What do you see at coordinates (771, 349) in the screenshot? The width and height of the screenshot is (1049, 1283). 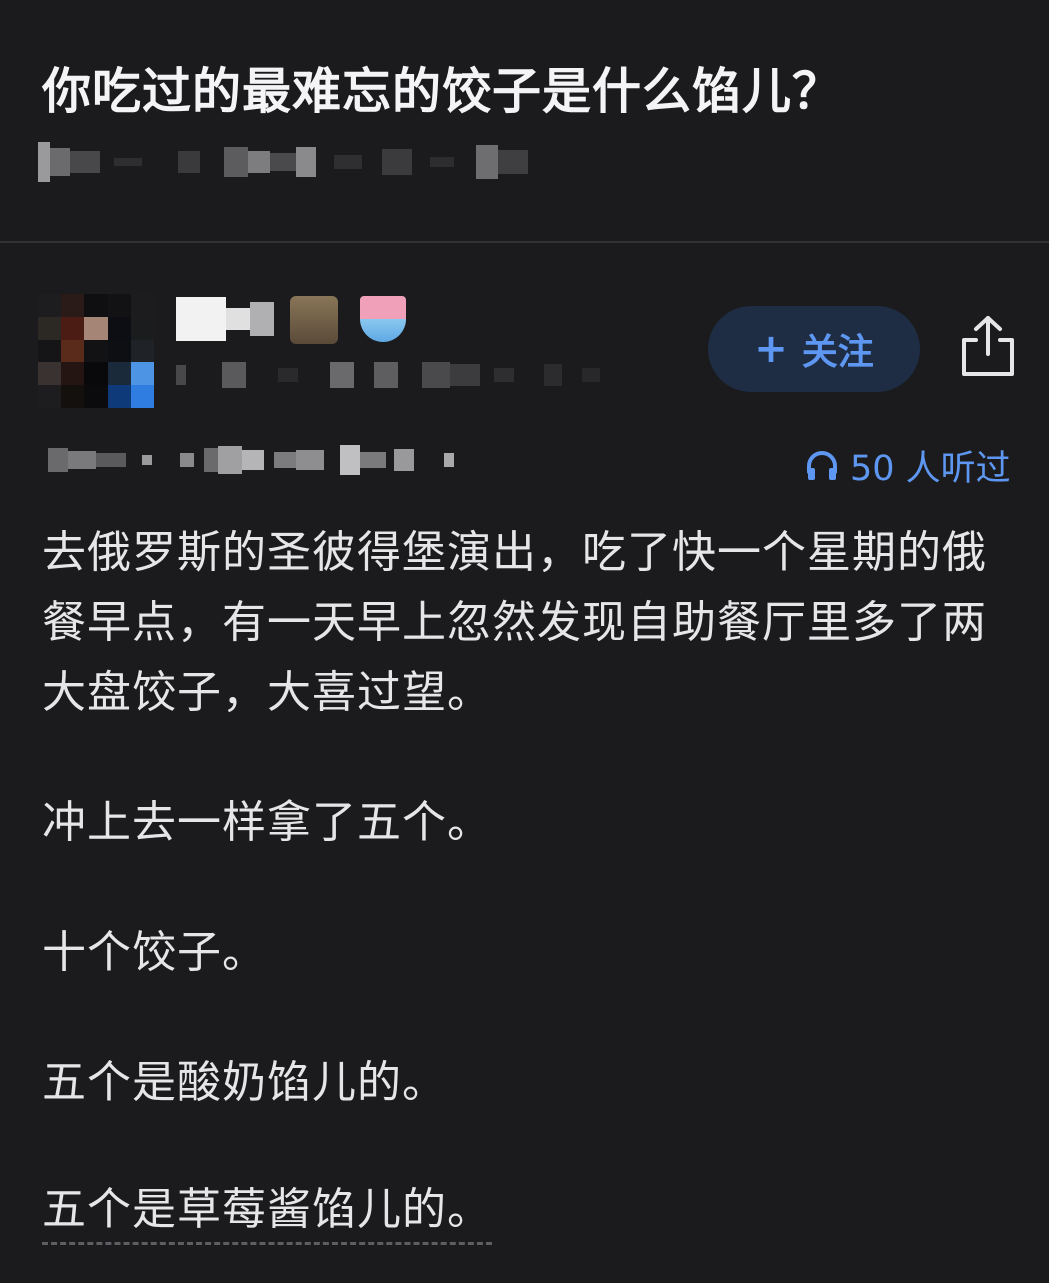 I see `plus-icon: +` at bounding box center [771, 349].